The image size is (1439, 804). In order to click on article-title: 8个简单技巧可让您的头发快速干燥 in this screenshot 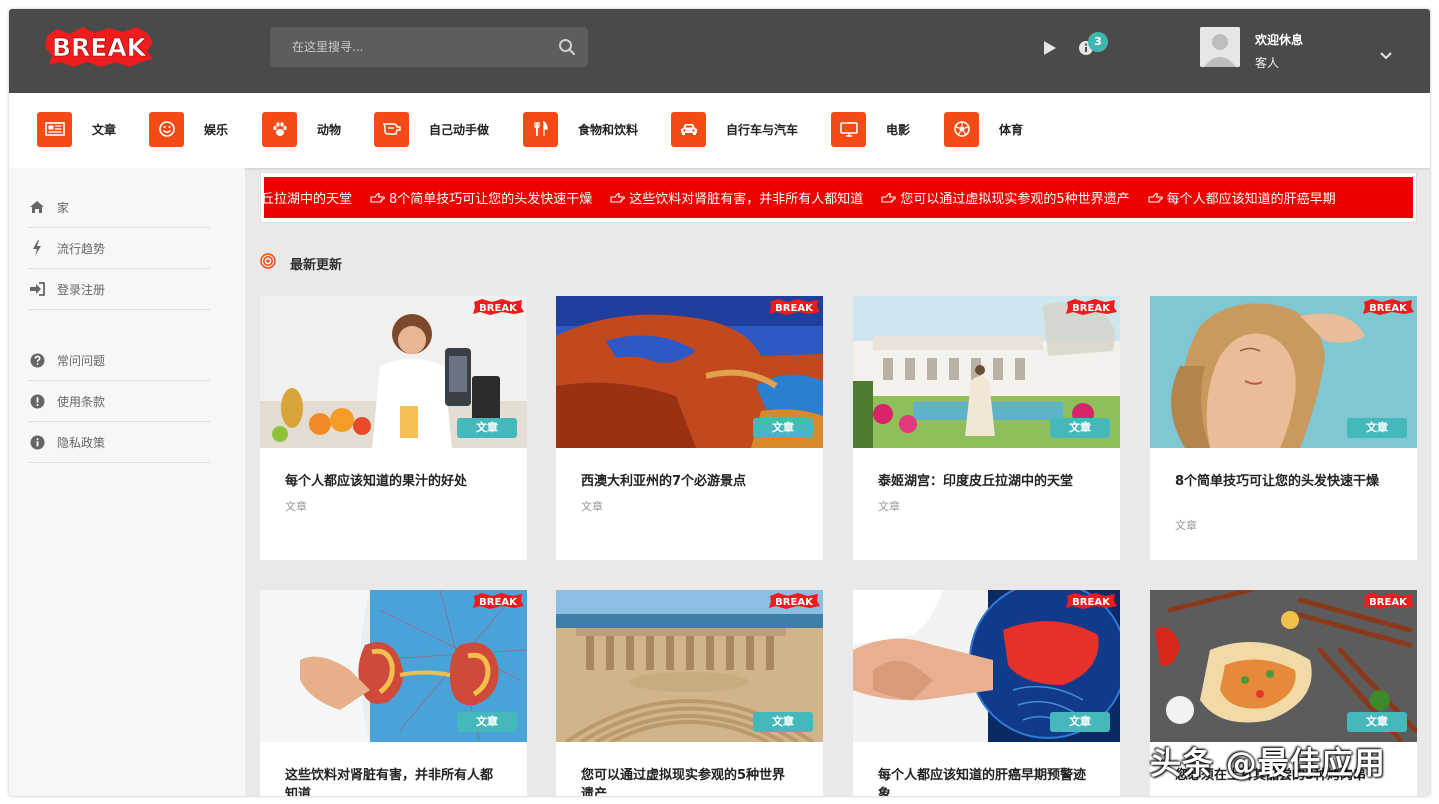, I will do `click(1282, 481)`.